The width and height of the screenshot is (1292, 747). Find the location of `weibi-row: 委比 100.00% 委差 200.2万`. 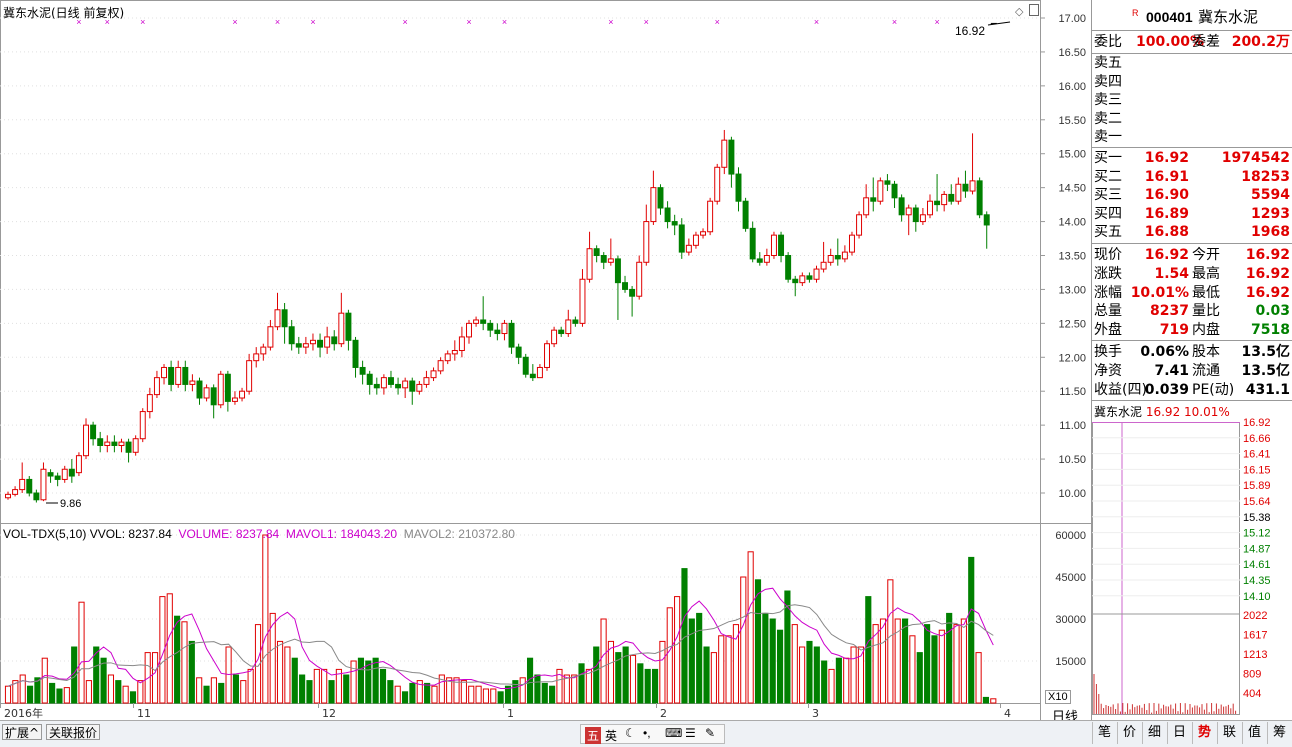

weibi-row: 委比 100.00% 委差 200.2万 is located at coordinates (1192, 42).